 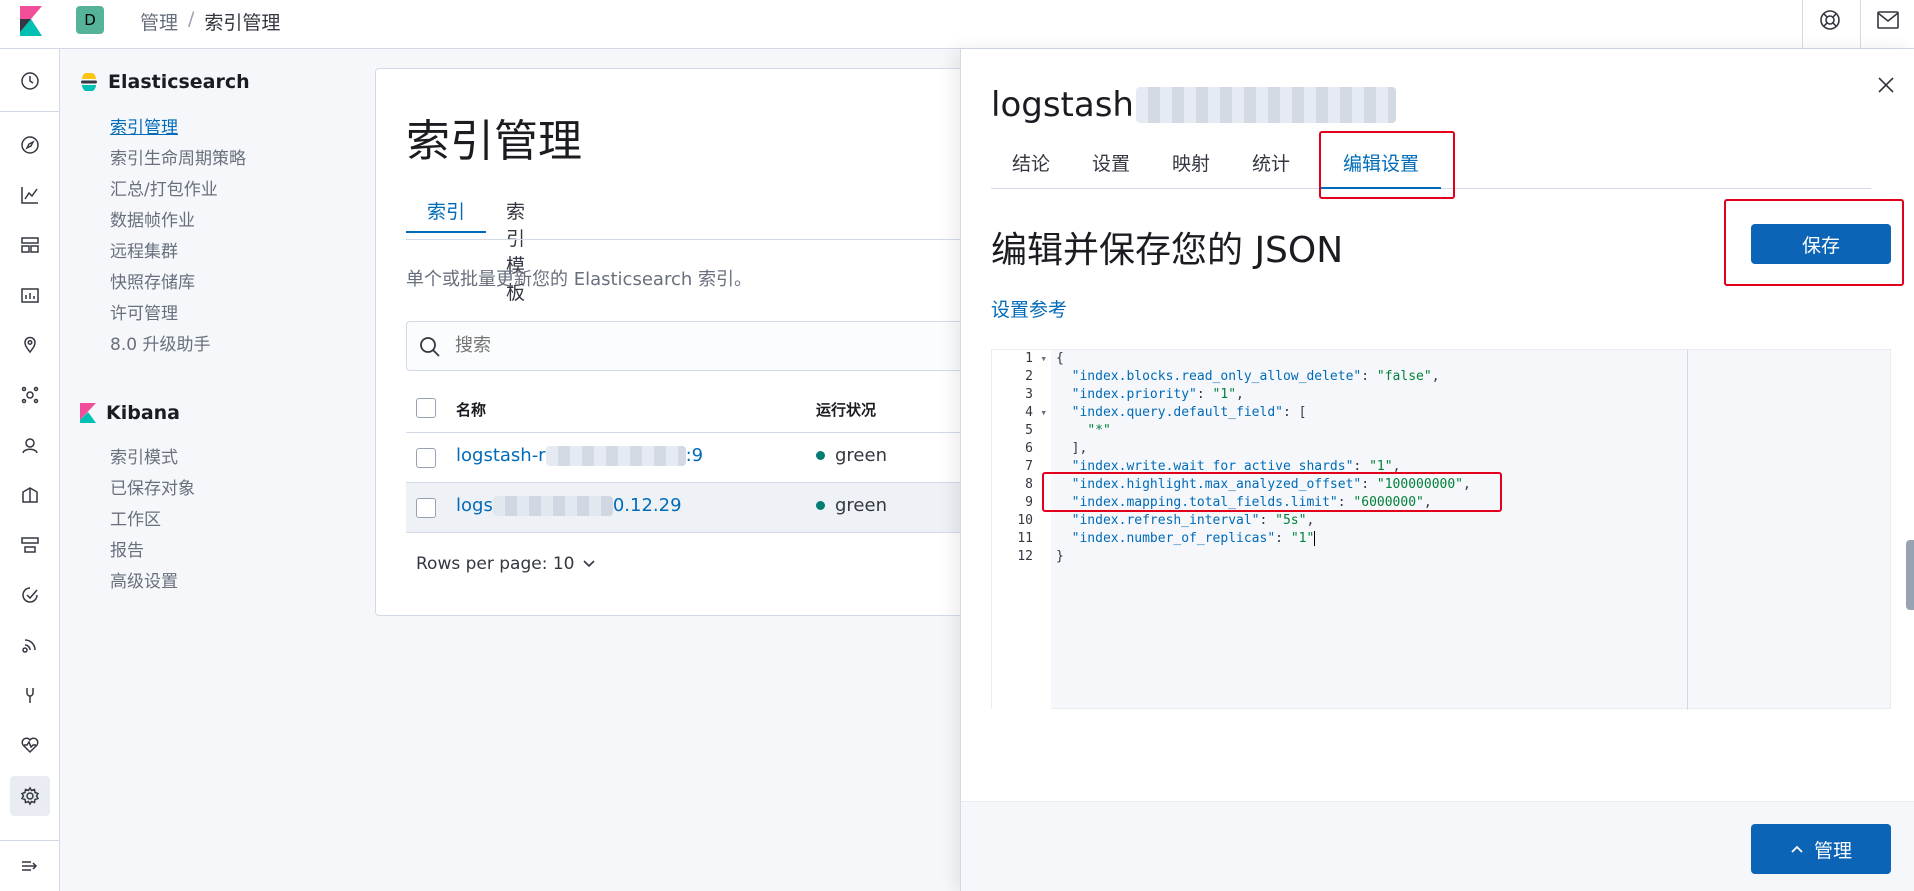 I want to click on code-line: "index.highlight.max_analyzed_offset", so click(x=1263, y=485).